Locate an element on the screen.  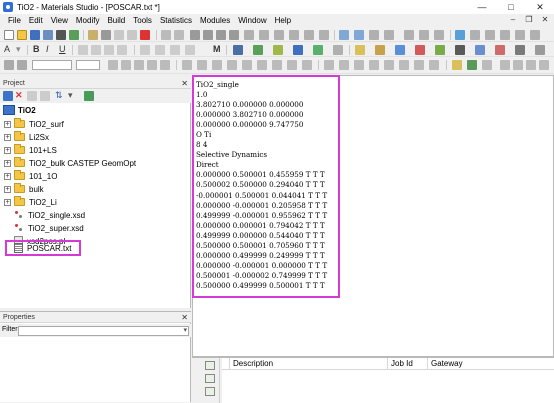
depth-cue-icon is located at coordinates (202, 65).